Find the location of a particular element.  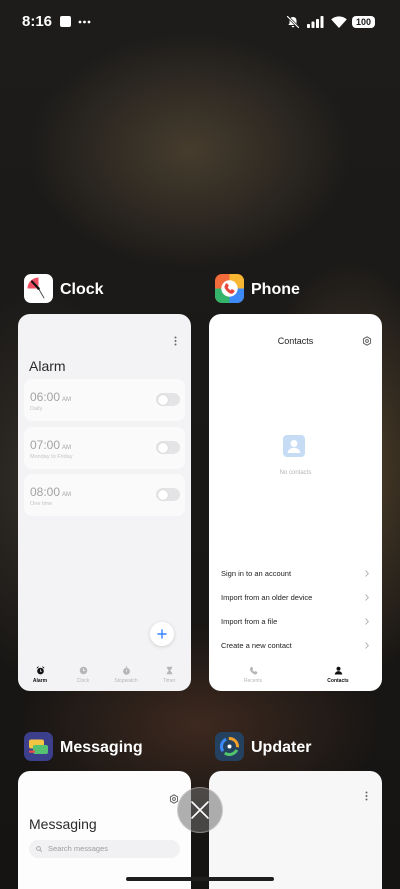

alarm-time-line: 08:00 AM is located at coordinates (50, 493).